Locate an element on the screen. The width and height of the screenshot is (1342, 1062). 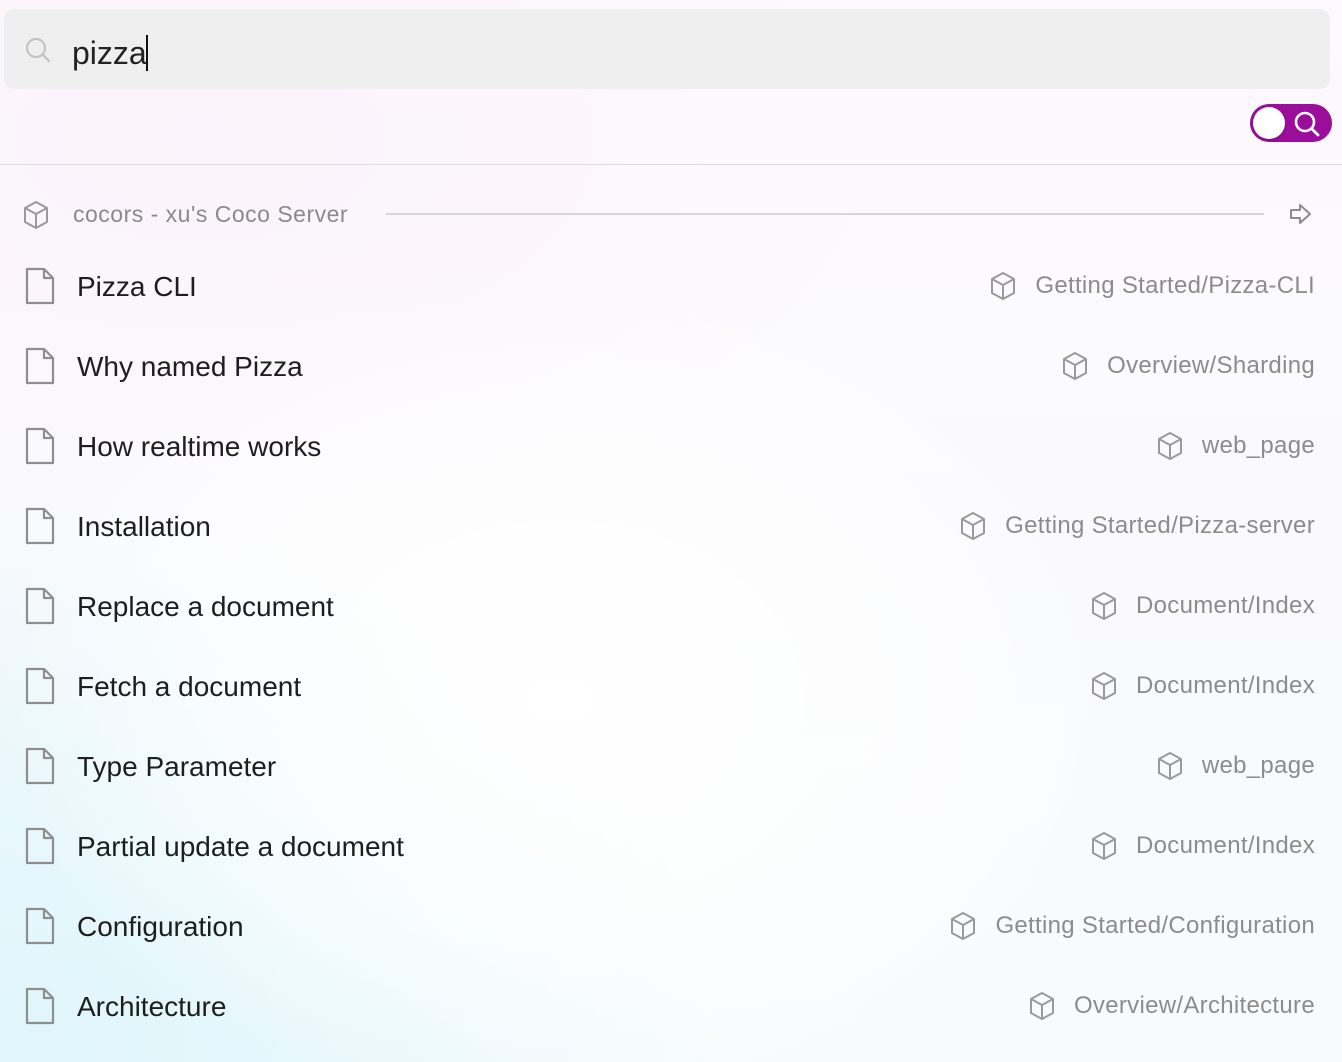
source-label: Getting Started/Pizza-CLI is located at coordinates (1175, 285).